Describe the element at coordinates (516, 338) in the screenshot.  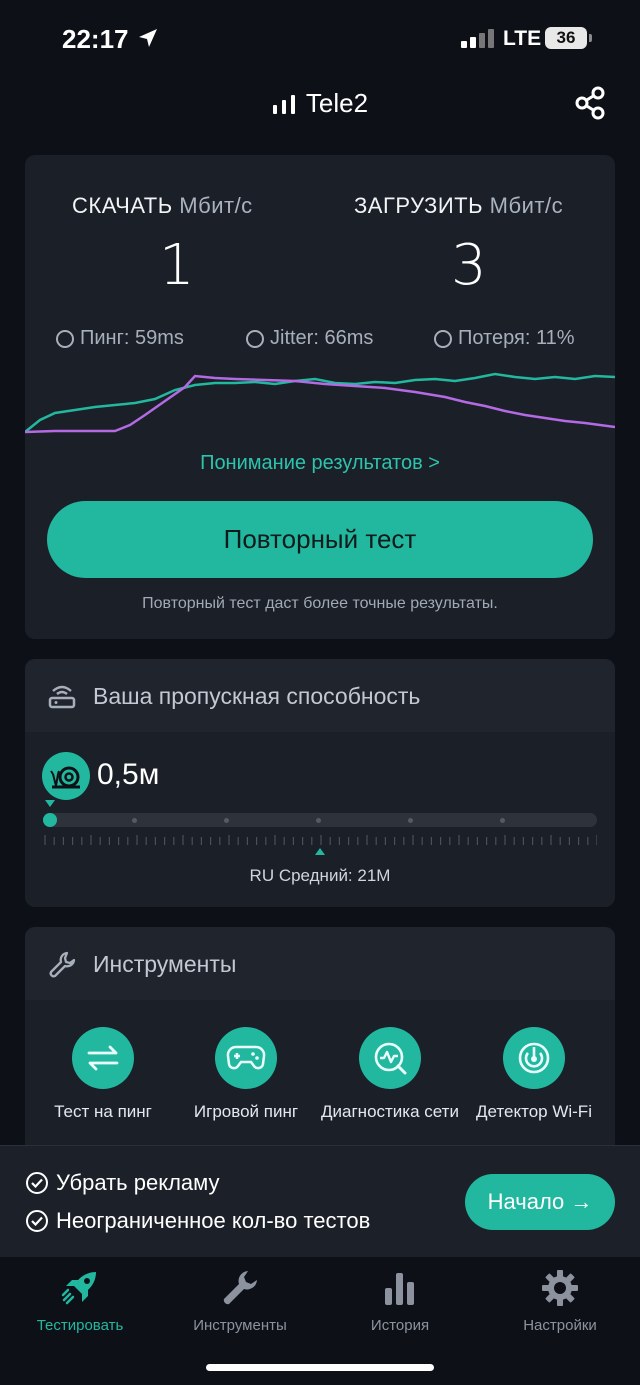
I see `loss-text: Потеря: 11%` at that location.